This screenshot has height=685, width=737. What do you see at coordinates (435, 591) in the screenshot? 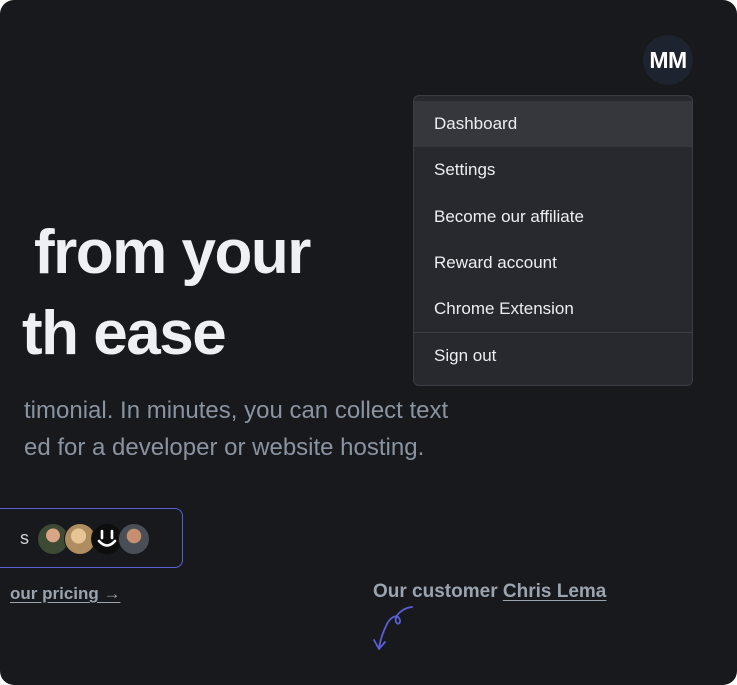
I see `customer-caption-prefix: Our customer` at bounding box center [435, 591].